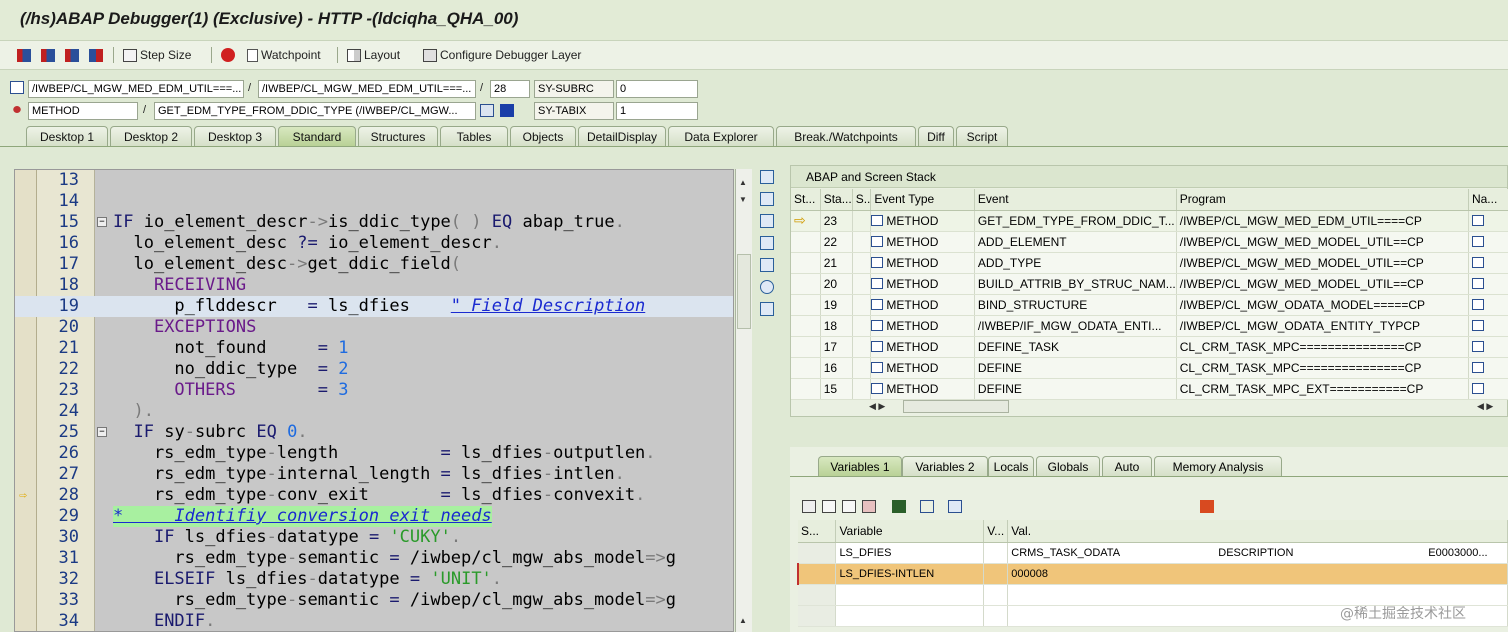 This screenshot has height=632, width=1508. I want to click on tab-objects: Objects, so click(543, 136).